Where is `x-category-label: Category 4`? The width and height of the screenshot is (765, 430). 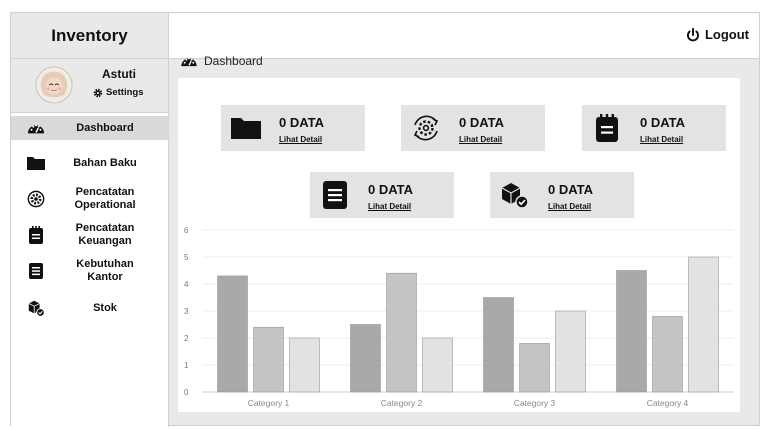
x-category-label: Category 4 is located at coordinates (668, 403).